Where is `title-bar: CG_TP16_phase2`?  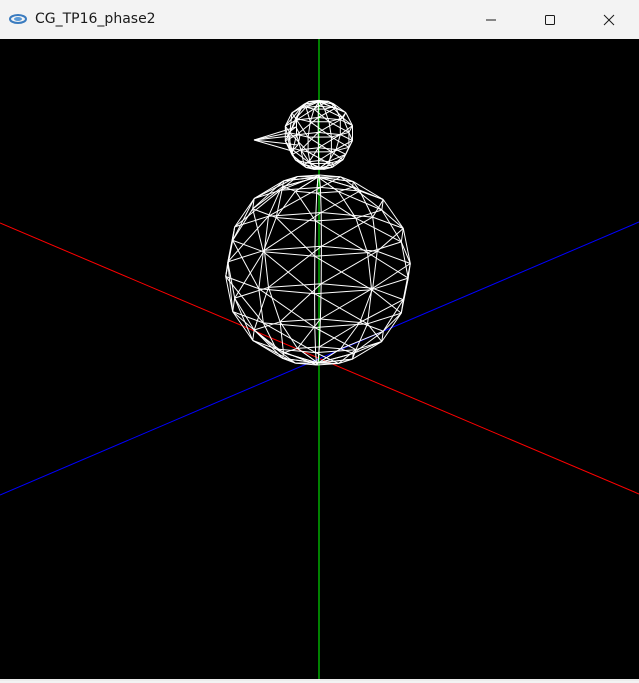
title-bar: CG_TP16_phase2 is located at coordinates (319, 19).